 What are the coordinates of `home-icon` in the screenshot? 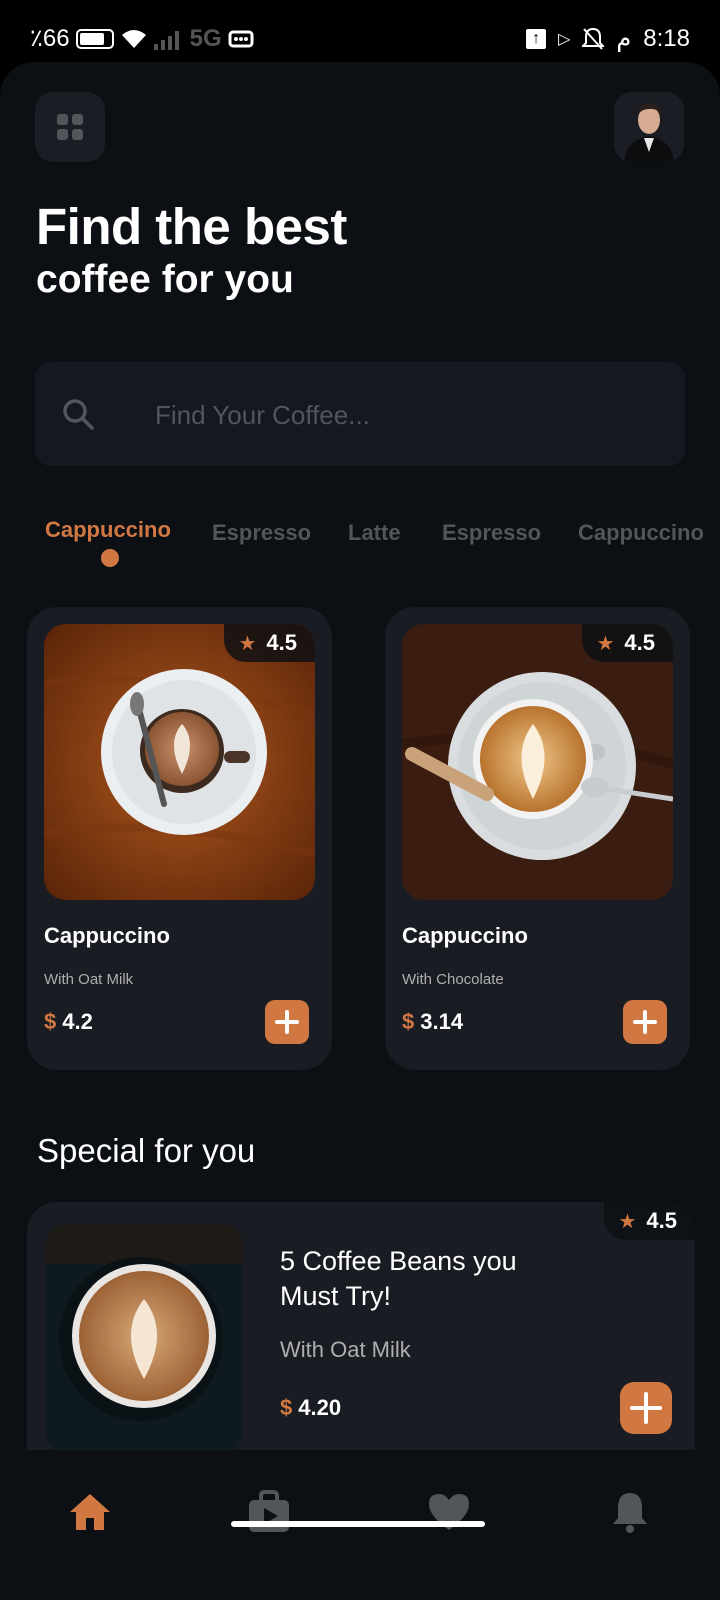 It's located at (90, 1512).